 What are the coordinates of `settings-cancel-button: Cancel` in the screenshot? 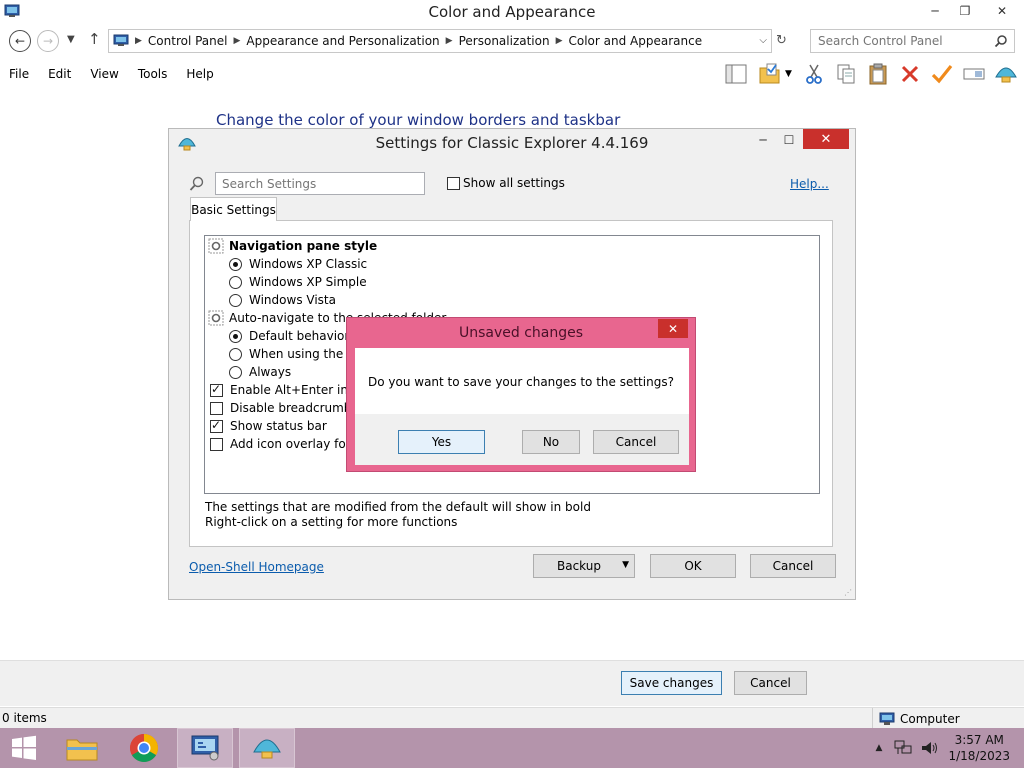 It's located at (793, 566).